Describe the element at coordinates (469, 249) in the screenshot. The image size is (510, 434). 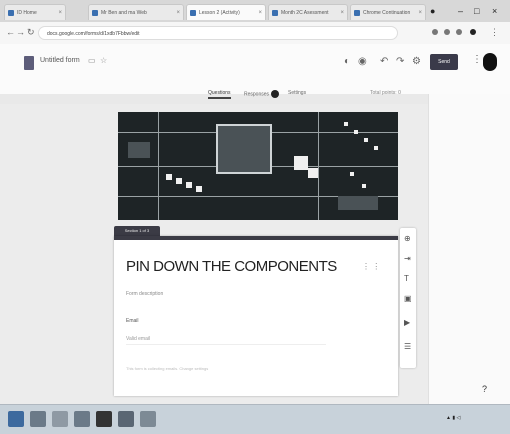
I see `right-margin` at that location.